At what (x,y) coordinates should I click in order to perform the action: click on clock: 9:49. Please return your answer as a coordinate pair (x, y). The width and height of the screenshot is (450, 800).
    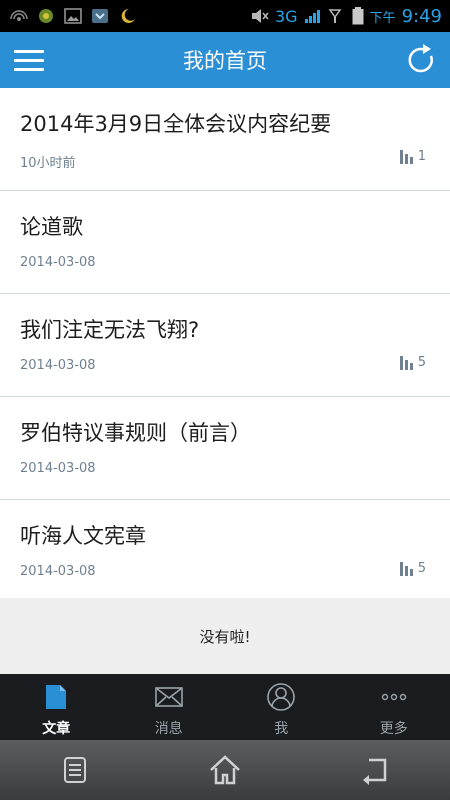
    Looking at the image, I should click on (421, 16).